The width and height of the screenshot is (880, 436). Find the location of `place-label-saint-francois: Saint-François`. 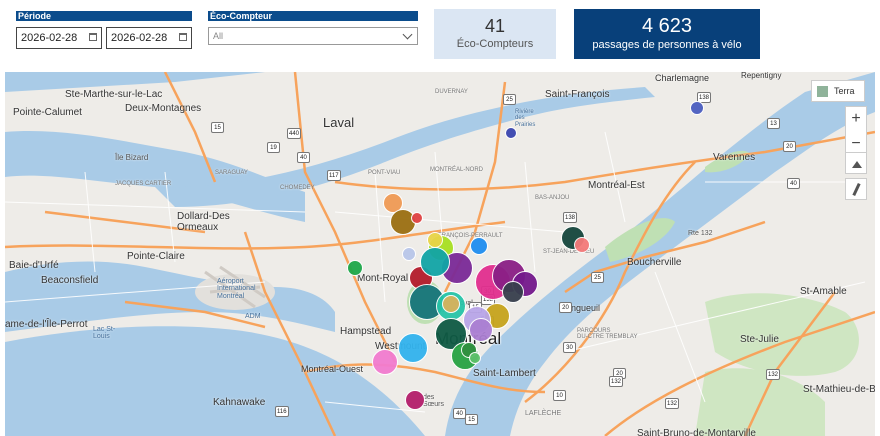

place-label-saint-francois: Saint-François is located at coordinates (577, 94).